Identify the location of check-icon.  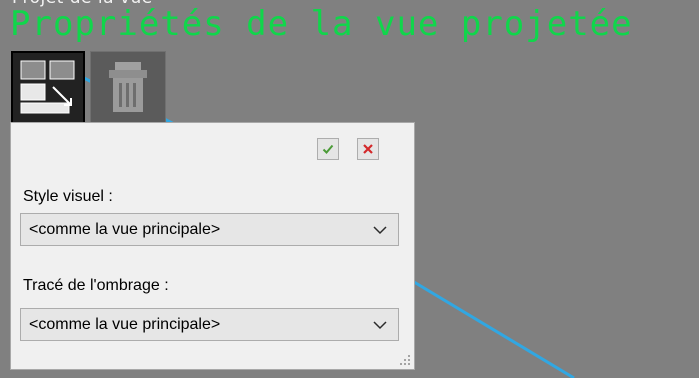
(328, 149).